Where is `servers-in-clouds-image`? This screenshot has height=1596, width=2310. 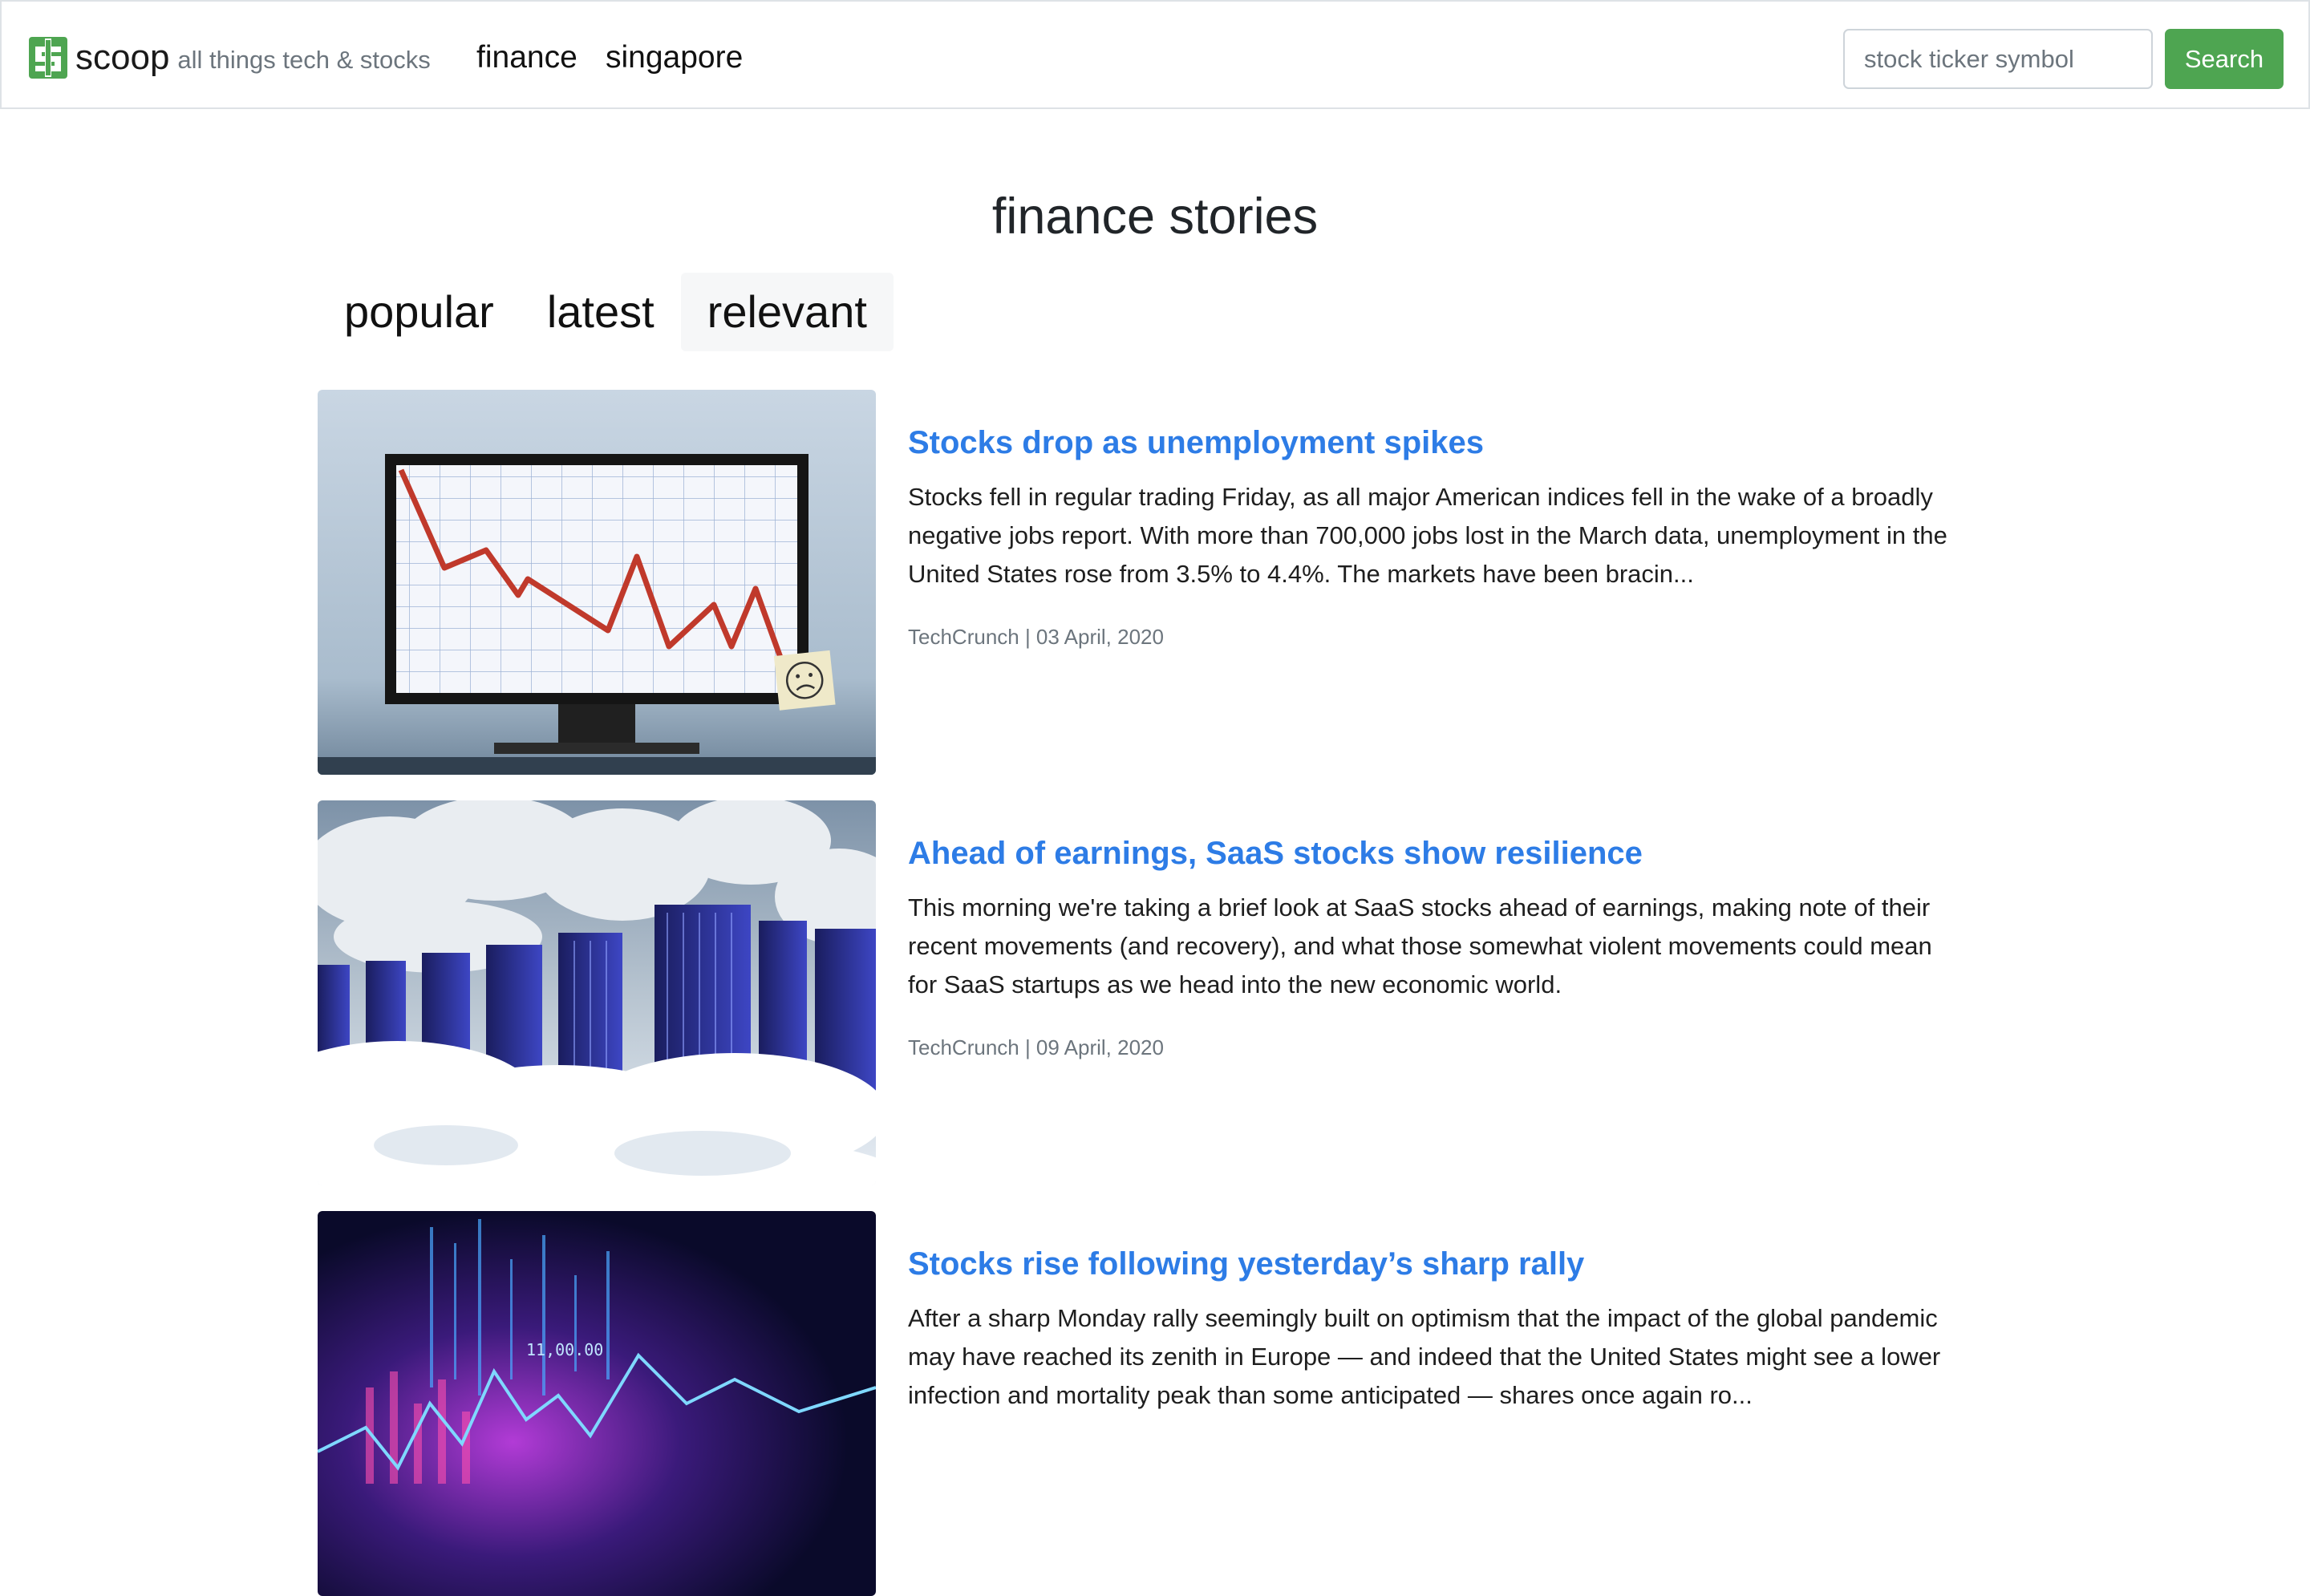
servers-in-clouds-image is located at coordinates (597, 992).